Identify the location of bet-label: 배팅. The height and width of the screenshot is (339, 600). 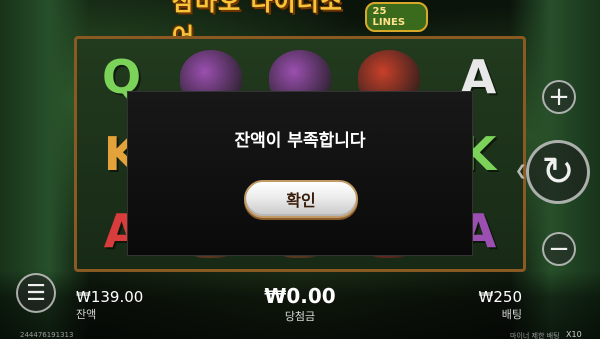
(511, 314).